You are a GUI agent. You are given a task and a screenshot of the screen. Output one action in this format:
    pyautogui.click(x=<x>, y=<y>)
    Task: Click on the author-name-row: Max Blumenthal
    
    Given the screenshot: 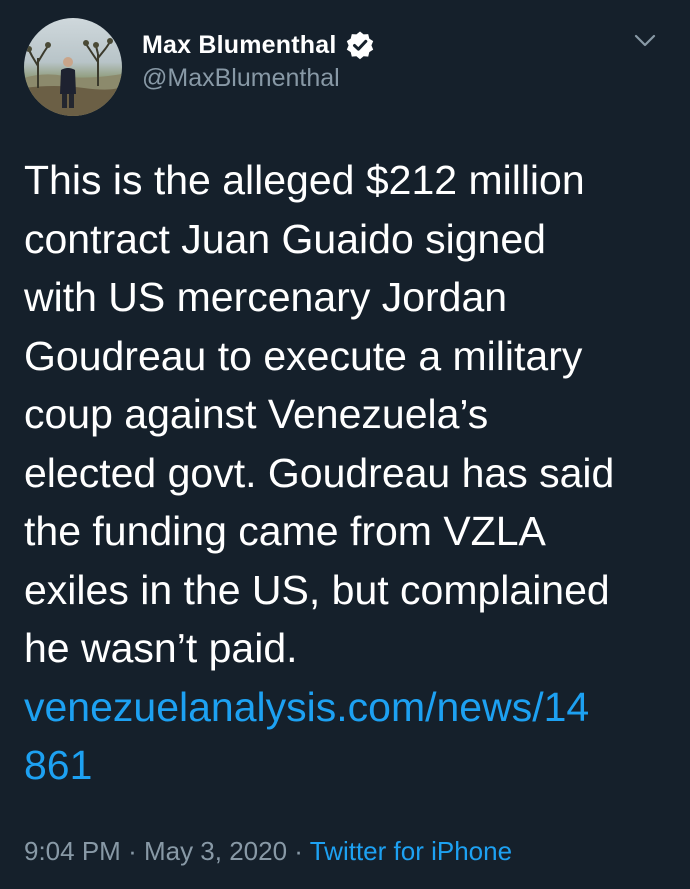 What is the action you would take?
    pyautogui.click(x=258, y=45)
    